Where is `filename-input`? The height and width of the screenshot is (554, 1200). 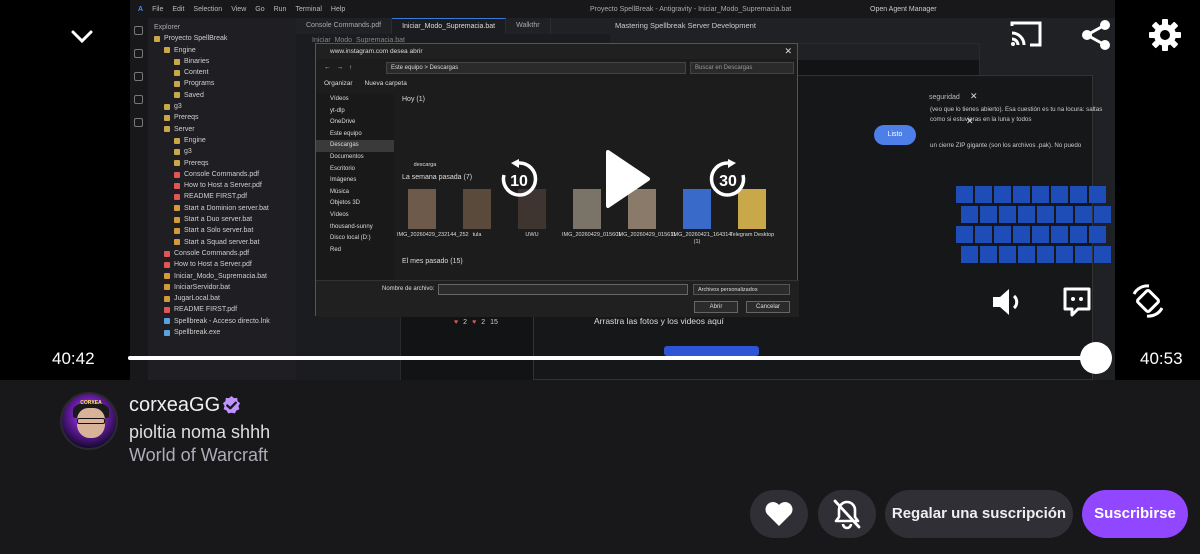
filename-input is located at coordinates (563, 289).